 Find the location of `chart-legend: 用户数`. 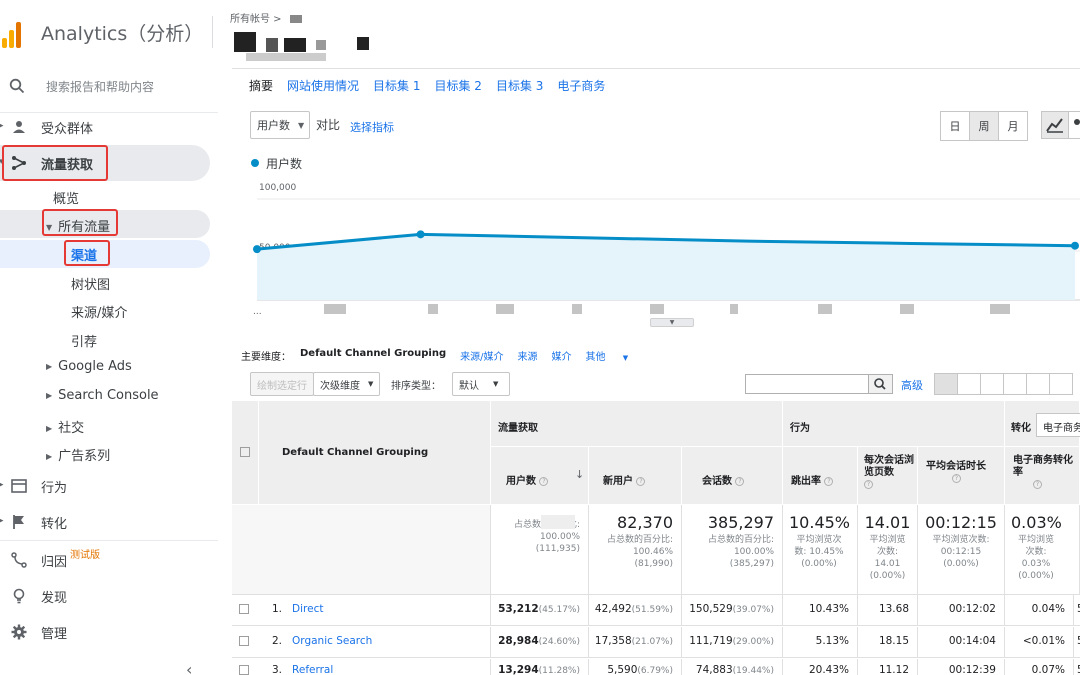

chart-legend: 用户数 is located at coordinates (276, 163).